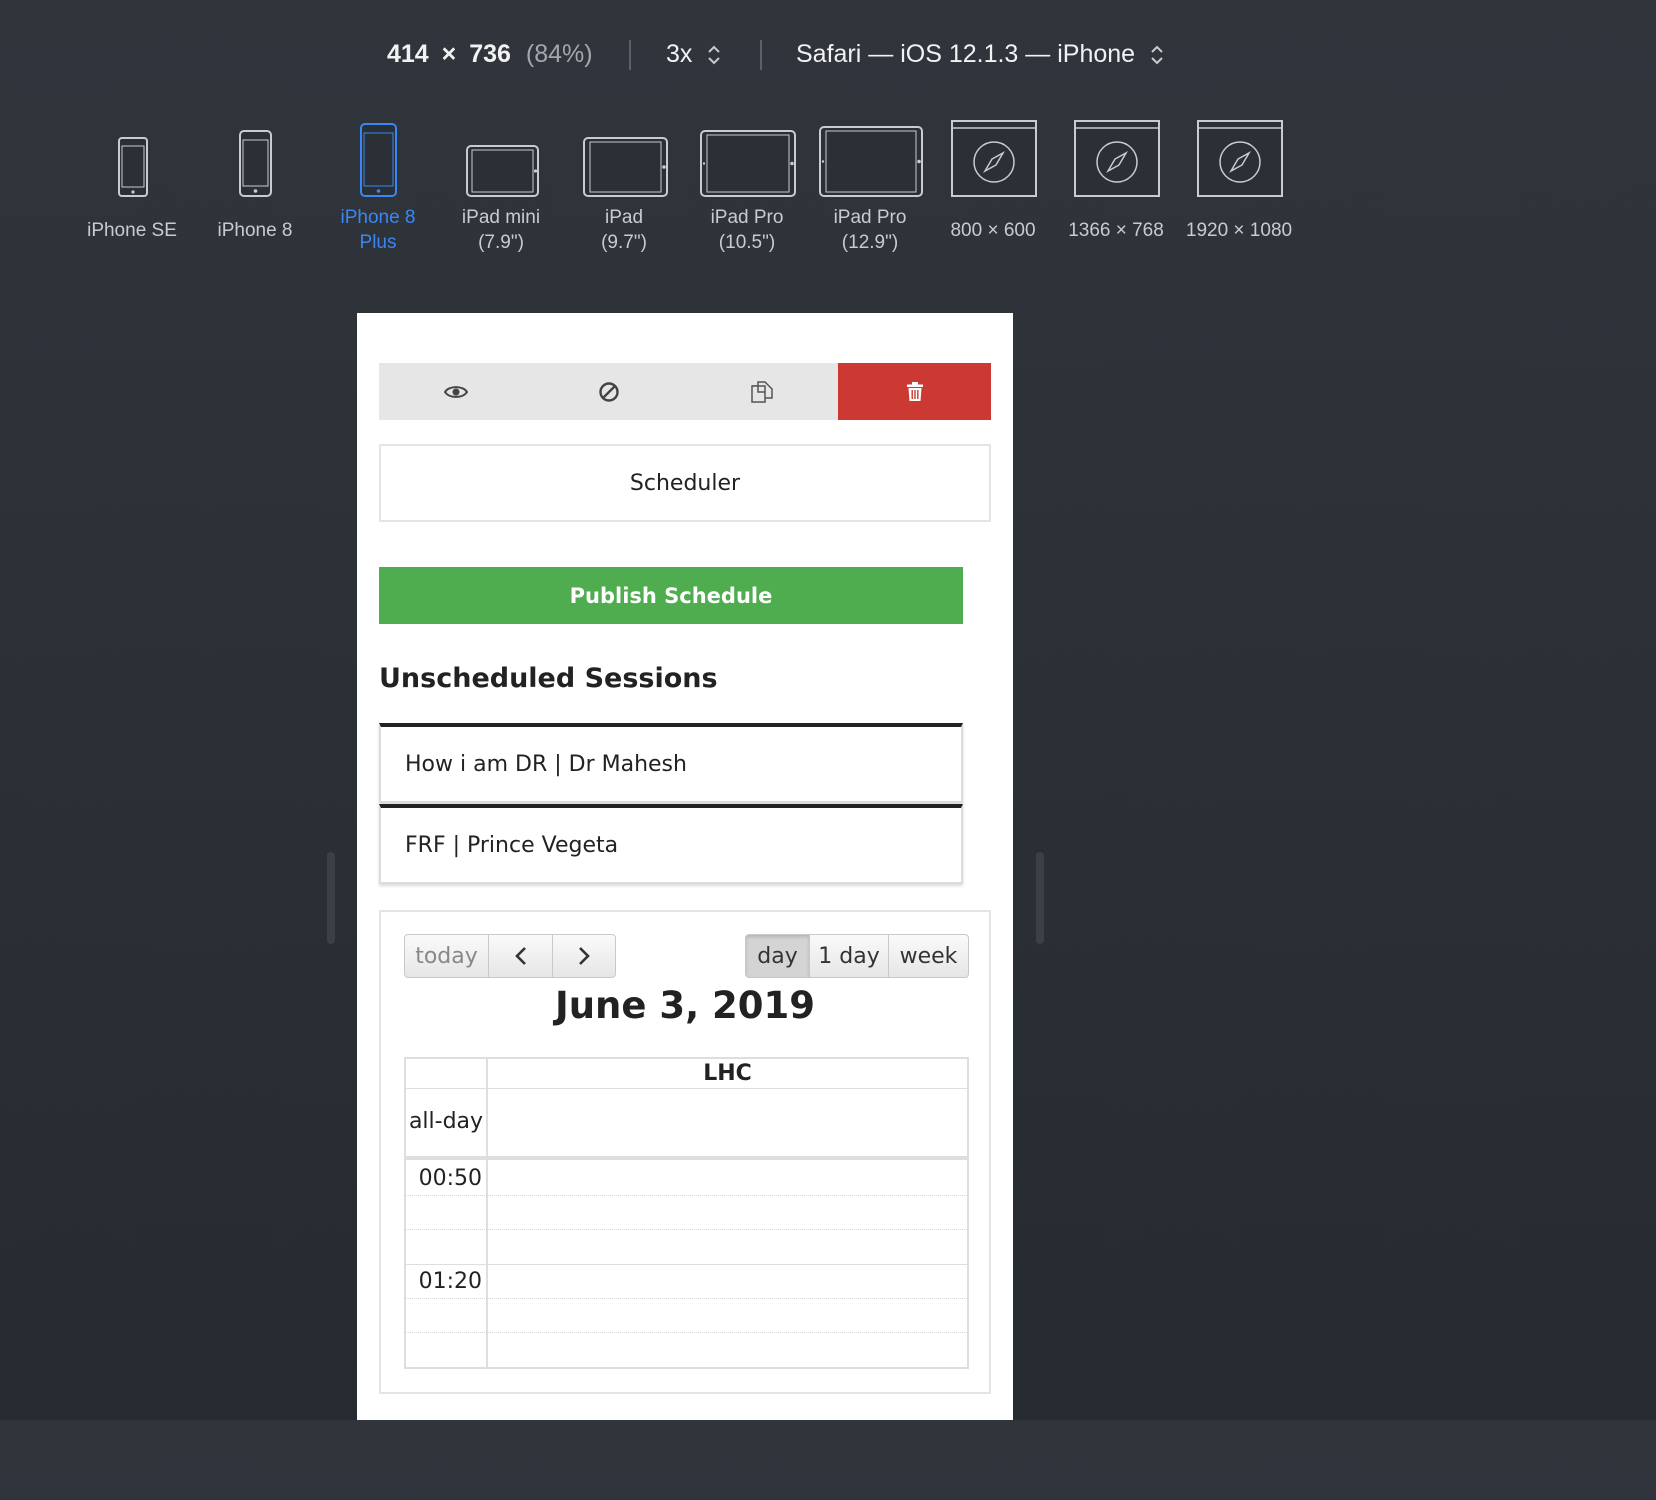  Describe the element at coordinates (671, 844) in the screenshot. I see `session-item: FRF | Prince Vegeta` at that location.